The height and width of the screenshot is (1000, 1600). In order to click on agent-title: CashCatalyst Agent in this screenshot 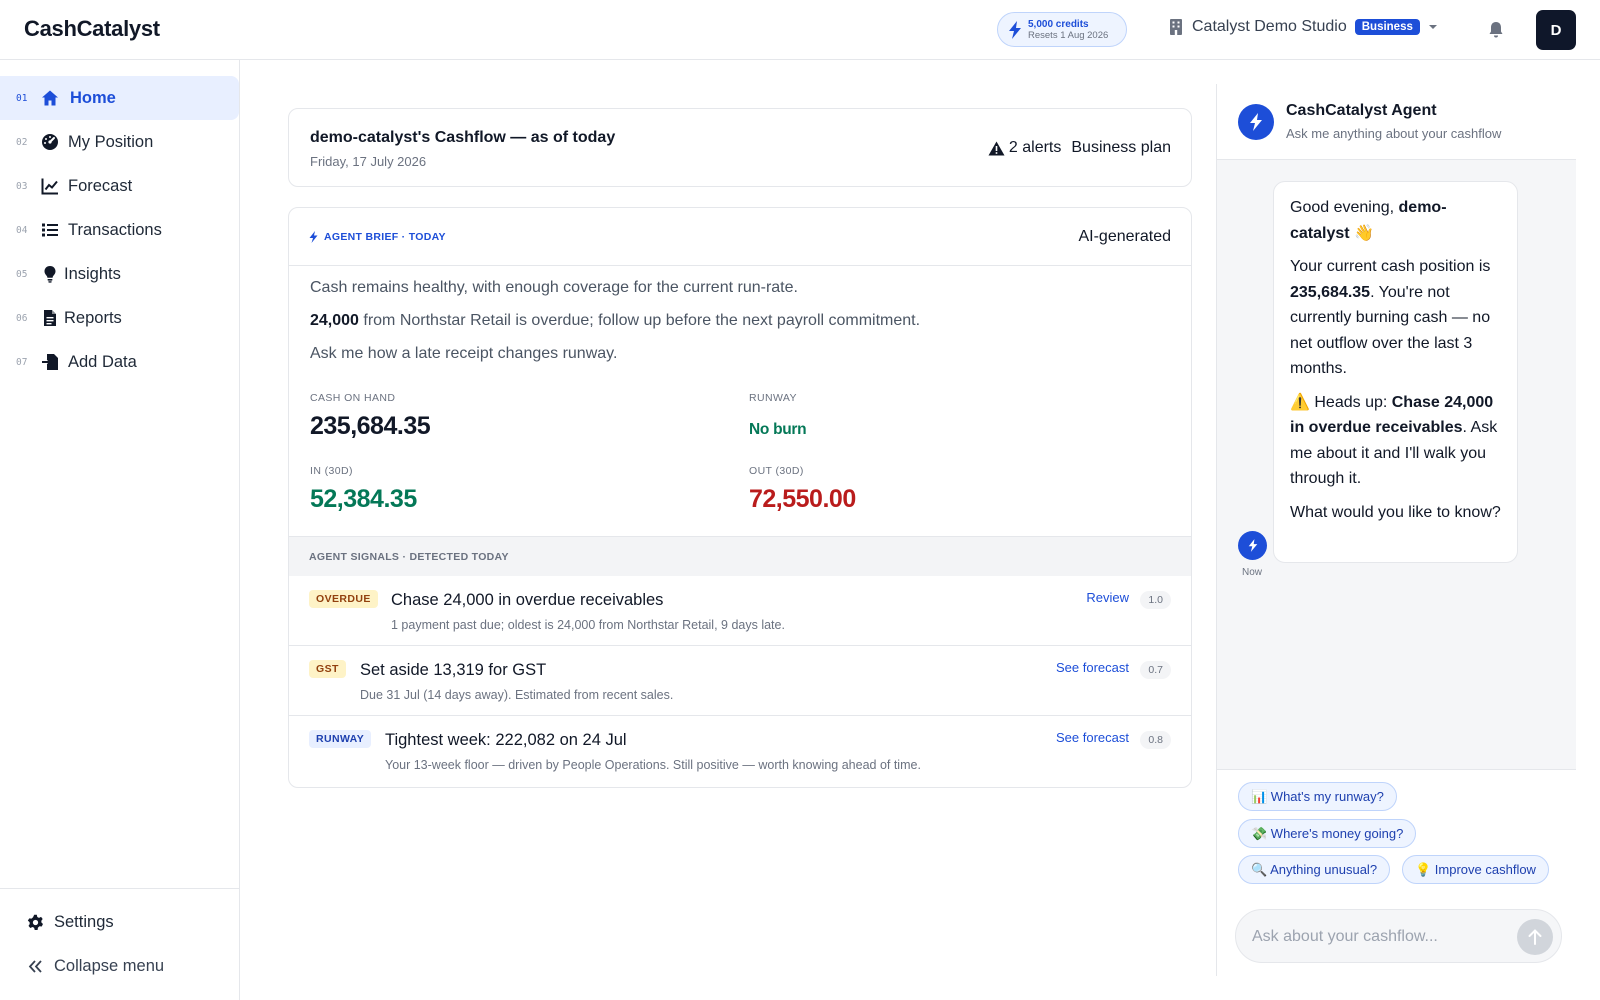, I will do `click(1361, 110)`.